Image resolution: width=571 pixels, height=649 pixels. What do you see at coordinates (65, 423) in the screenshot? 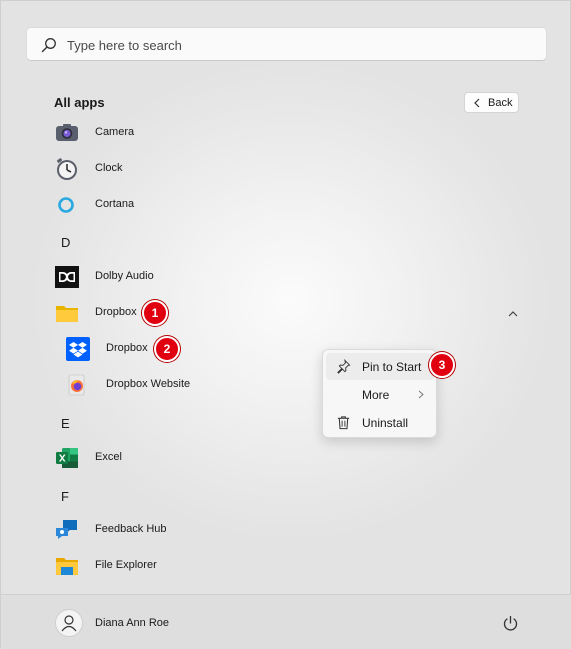
I see `section-letter-e: E` at bounding box center [65, 423].